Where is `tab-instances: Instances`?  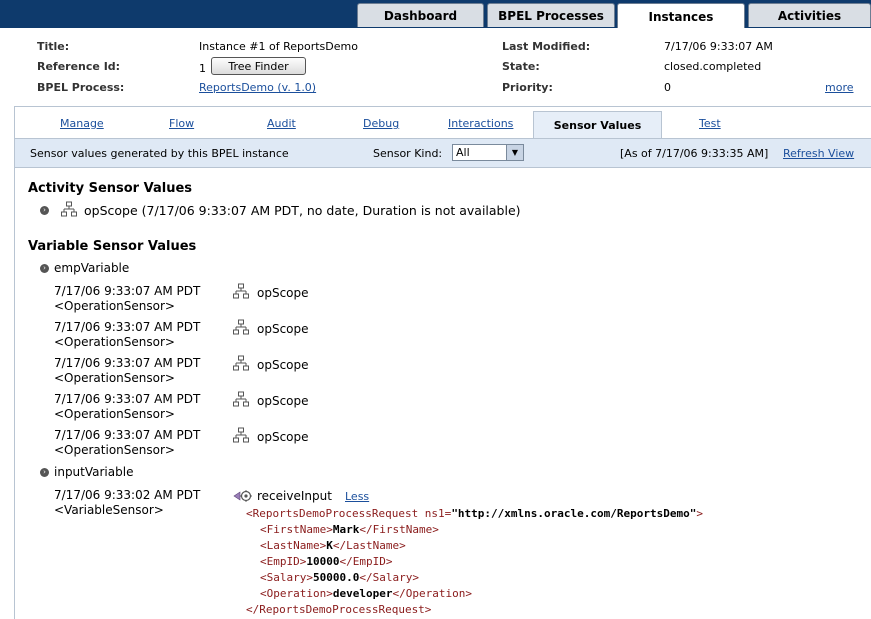
tab-instances: Instances is located at coordinates (681, 16).